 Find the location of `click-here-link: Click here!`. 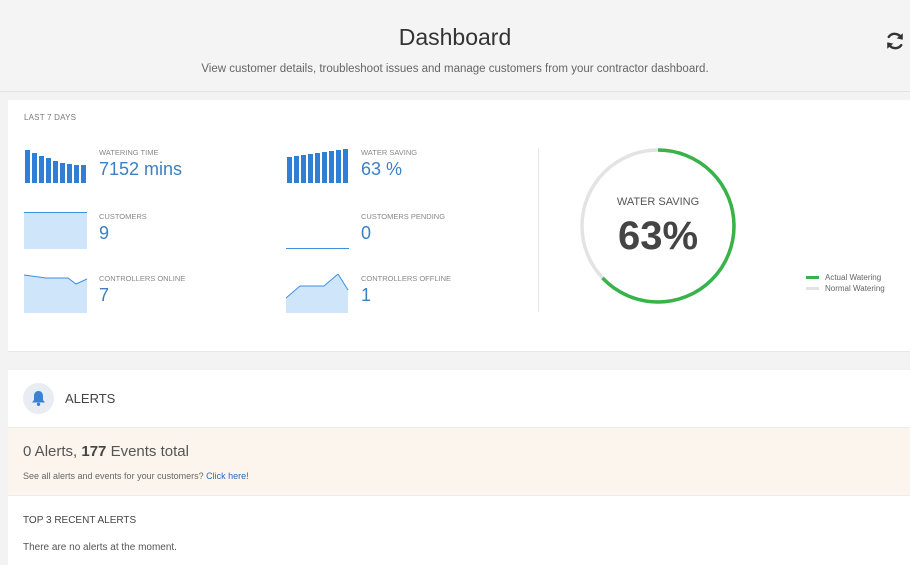

click-here-link: Click here! is located at coordinates (227, 476).